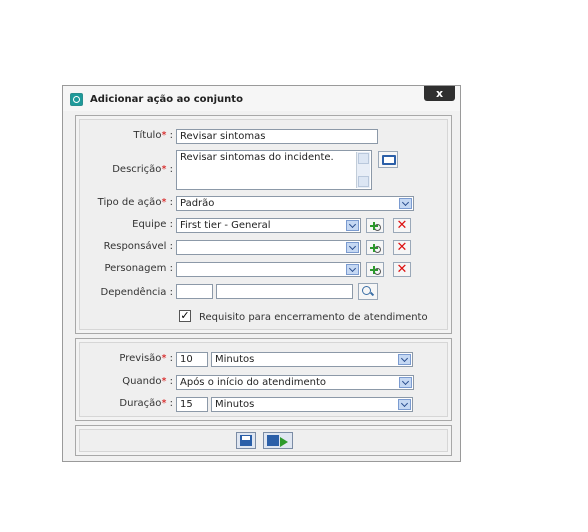  Describe the element at coordinates (152, 224) in the screenshot. I see `equipe-label: Equipe :` at that location.